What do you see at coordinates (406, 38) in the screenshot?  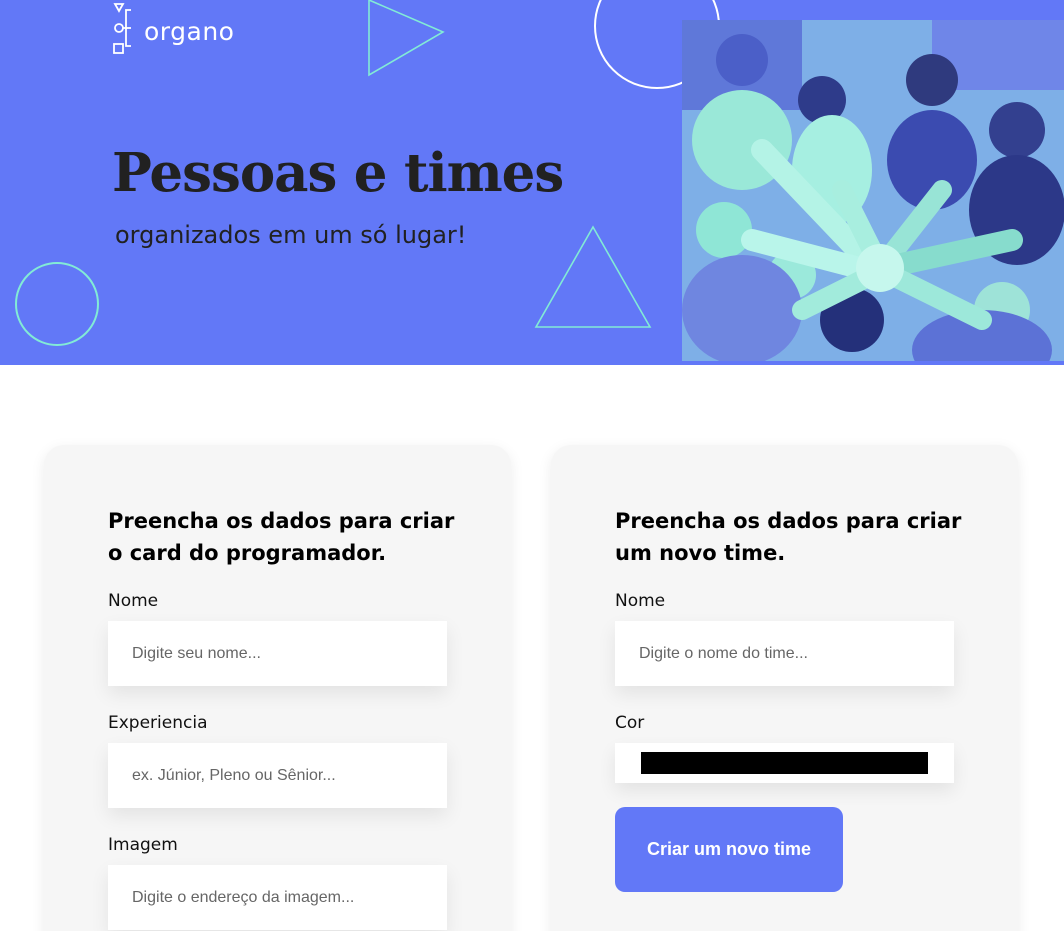 I see `triangle-right-shape-icon` at bounding box center [406, 38].